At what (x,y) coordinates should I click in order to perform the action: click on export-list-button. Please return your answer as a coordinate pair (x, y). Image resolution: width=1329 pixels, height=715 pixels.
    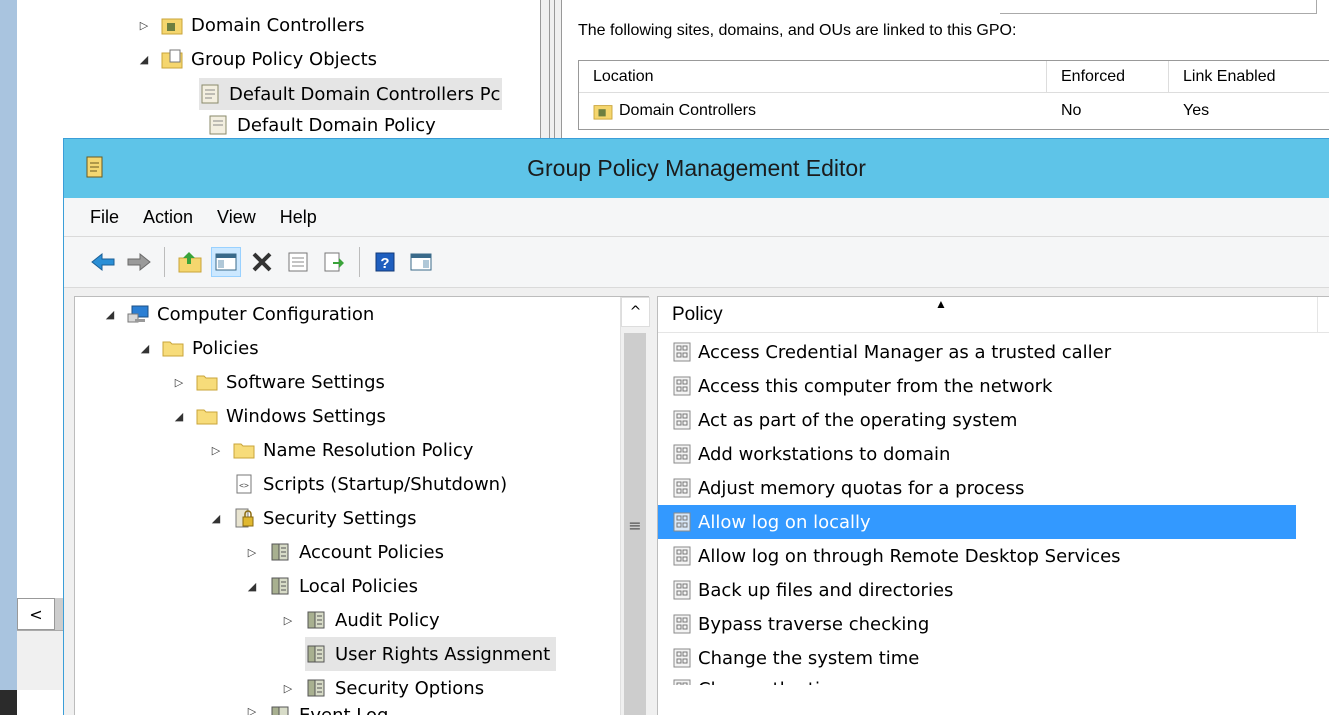
    Looking at the image, I should click on (334, 262).